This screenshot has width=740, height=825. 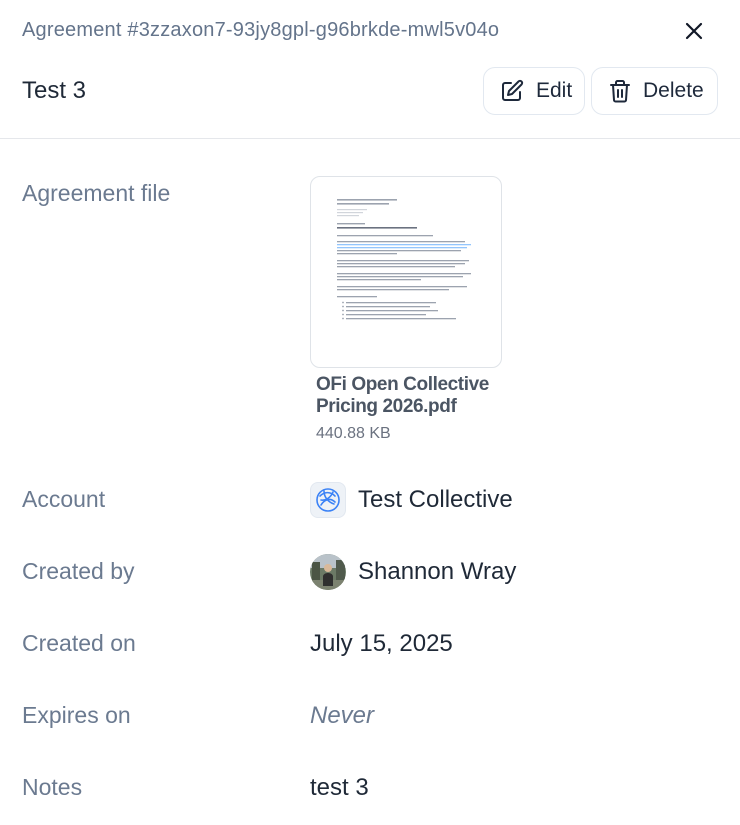 What do you see at coordinates (534, 91) in the screenshot?
I see `edit-button: Edit` at bounding box center [534, 91].